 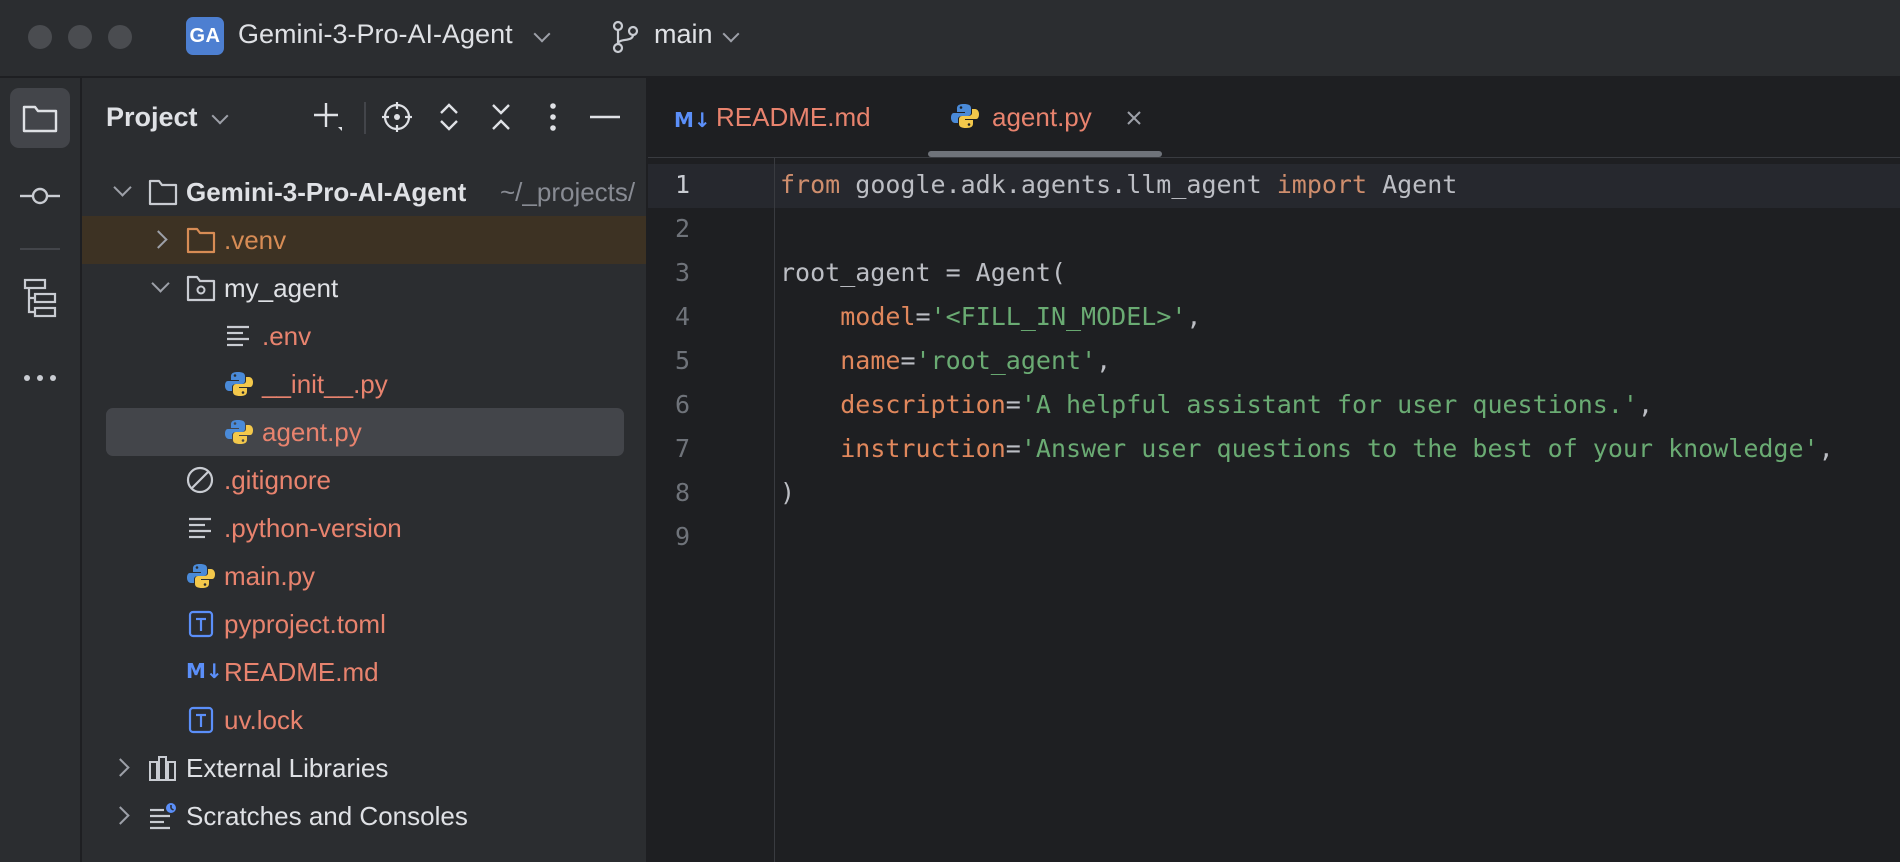 I want to click on tree-item-python-version: .python-version, so click(x=364, y=528).